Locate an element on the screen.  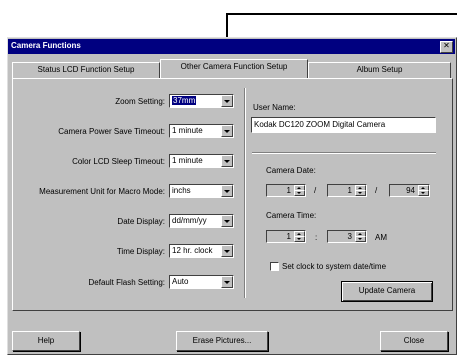
close-icon: ✕ is located at coordinates (446, 47).